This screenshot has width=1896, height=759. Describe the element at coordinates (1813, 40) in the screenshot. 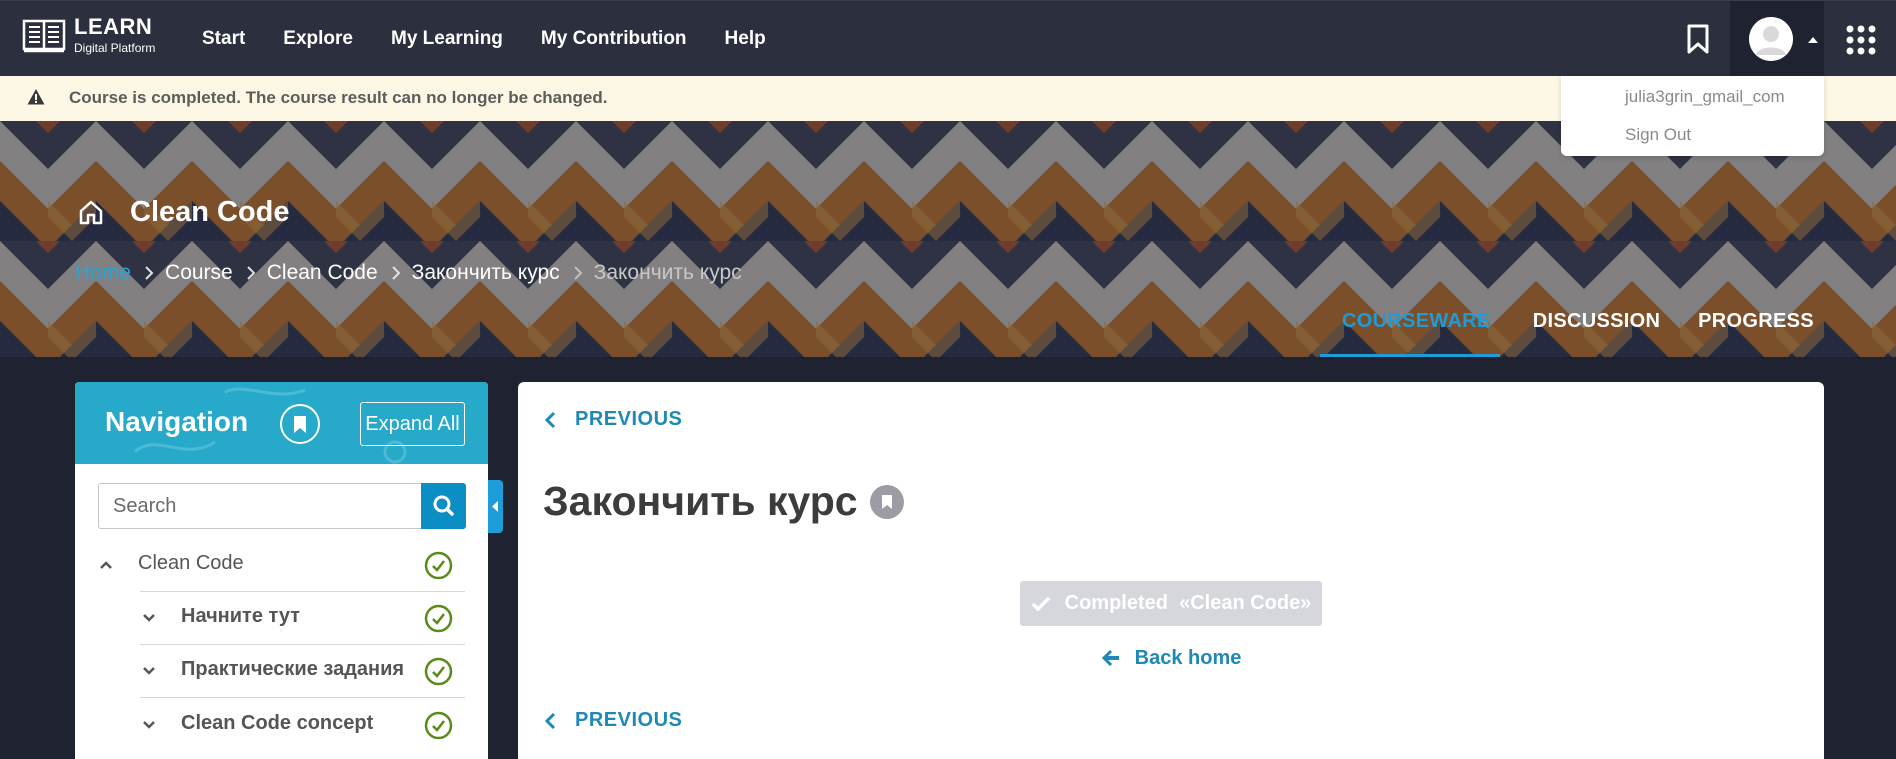

I see `caret-up-icon` at that location.